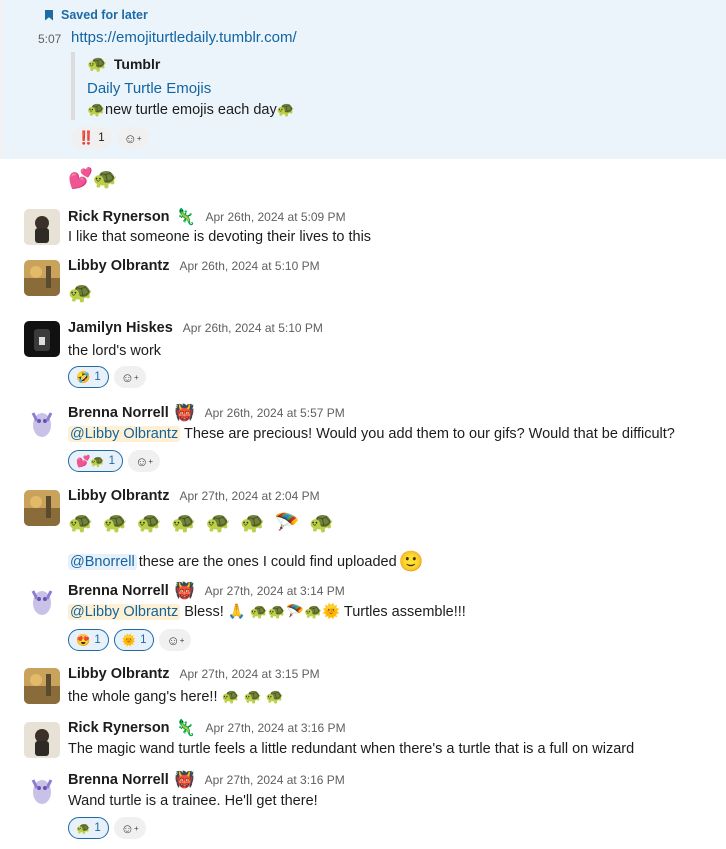  What do you see at coordinates (88, 640) in the screenshot?
I see `reaction-pill: 😍 1` at bounding box center [88, 640].